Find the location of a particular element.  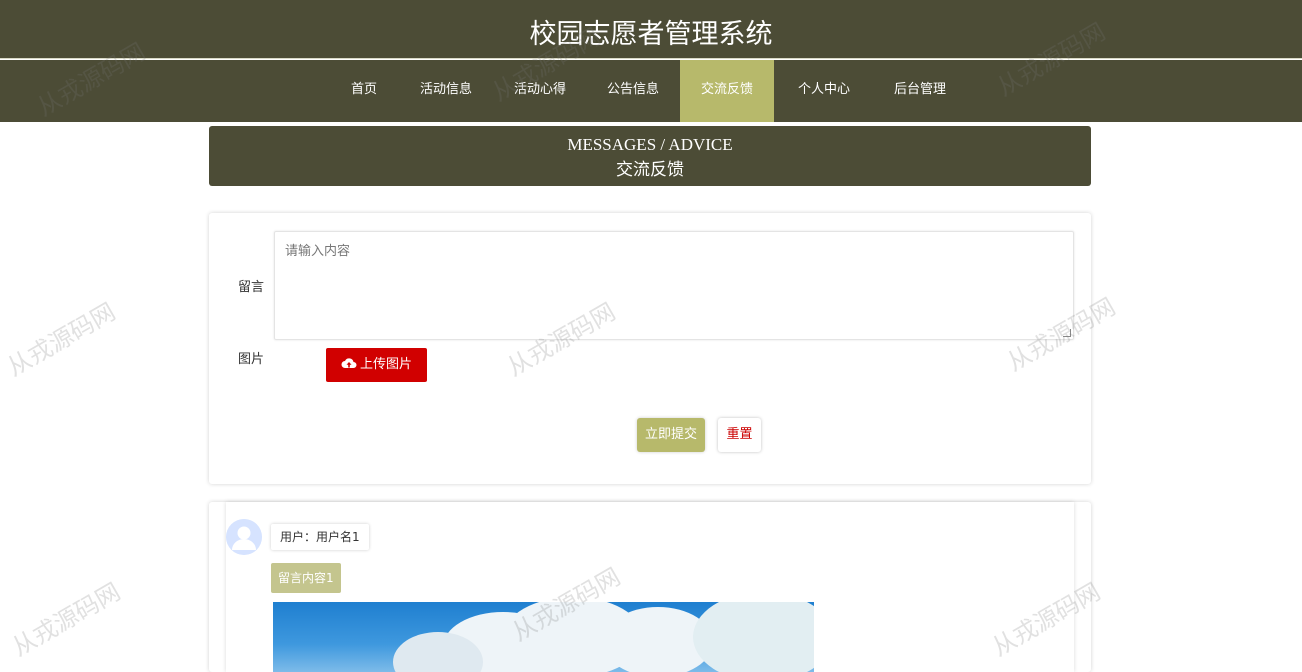

nav-item-announcements: 公告信息 is located at coordinates (633, 91).